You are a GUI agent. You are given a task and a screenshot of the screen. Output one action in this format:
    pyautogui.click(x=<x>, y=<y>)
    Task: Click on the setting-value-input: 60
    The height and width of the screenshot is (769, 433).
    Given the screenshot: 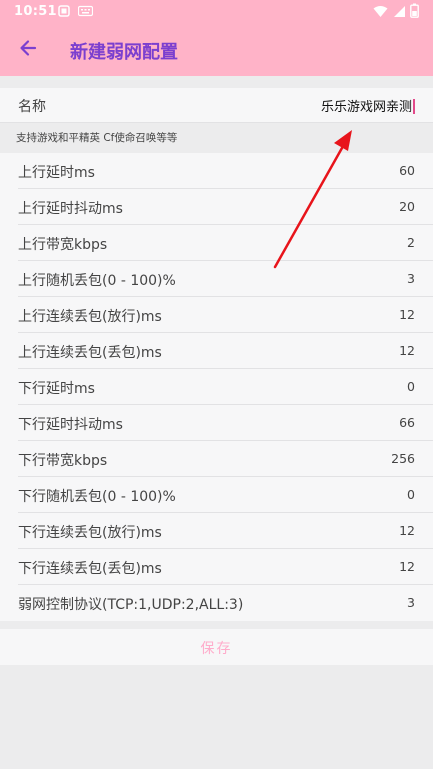 What is the action you would take?
    pyautogui.click(x=407, y=170)
    